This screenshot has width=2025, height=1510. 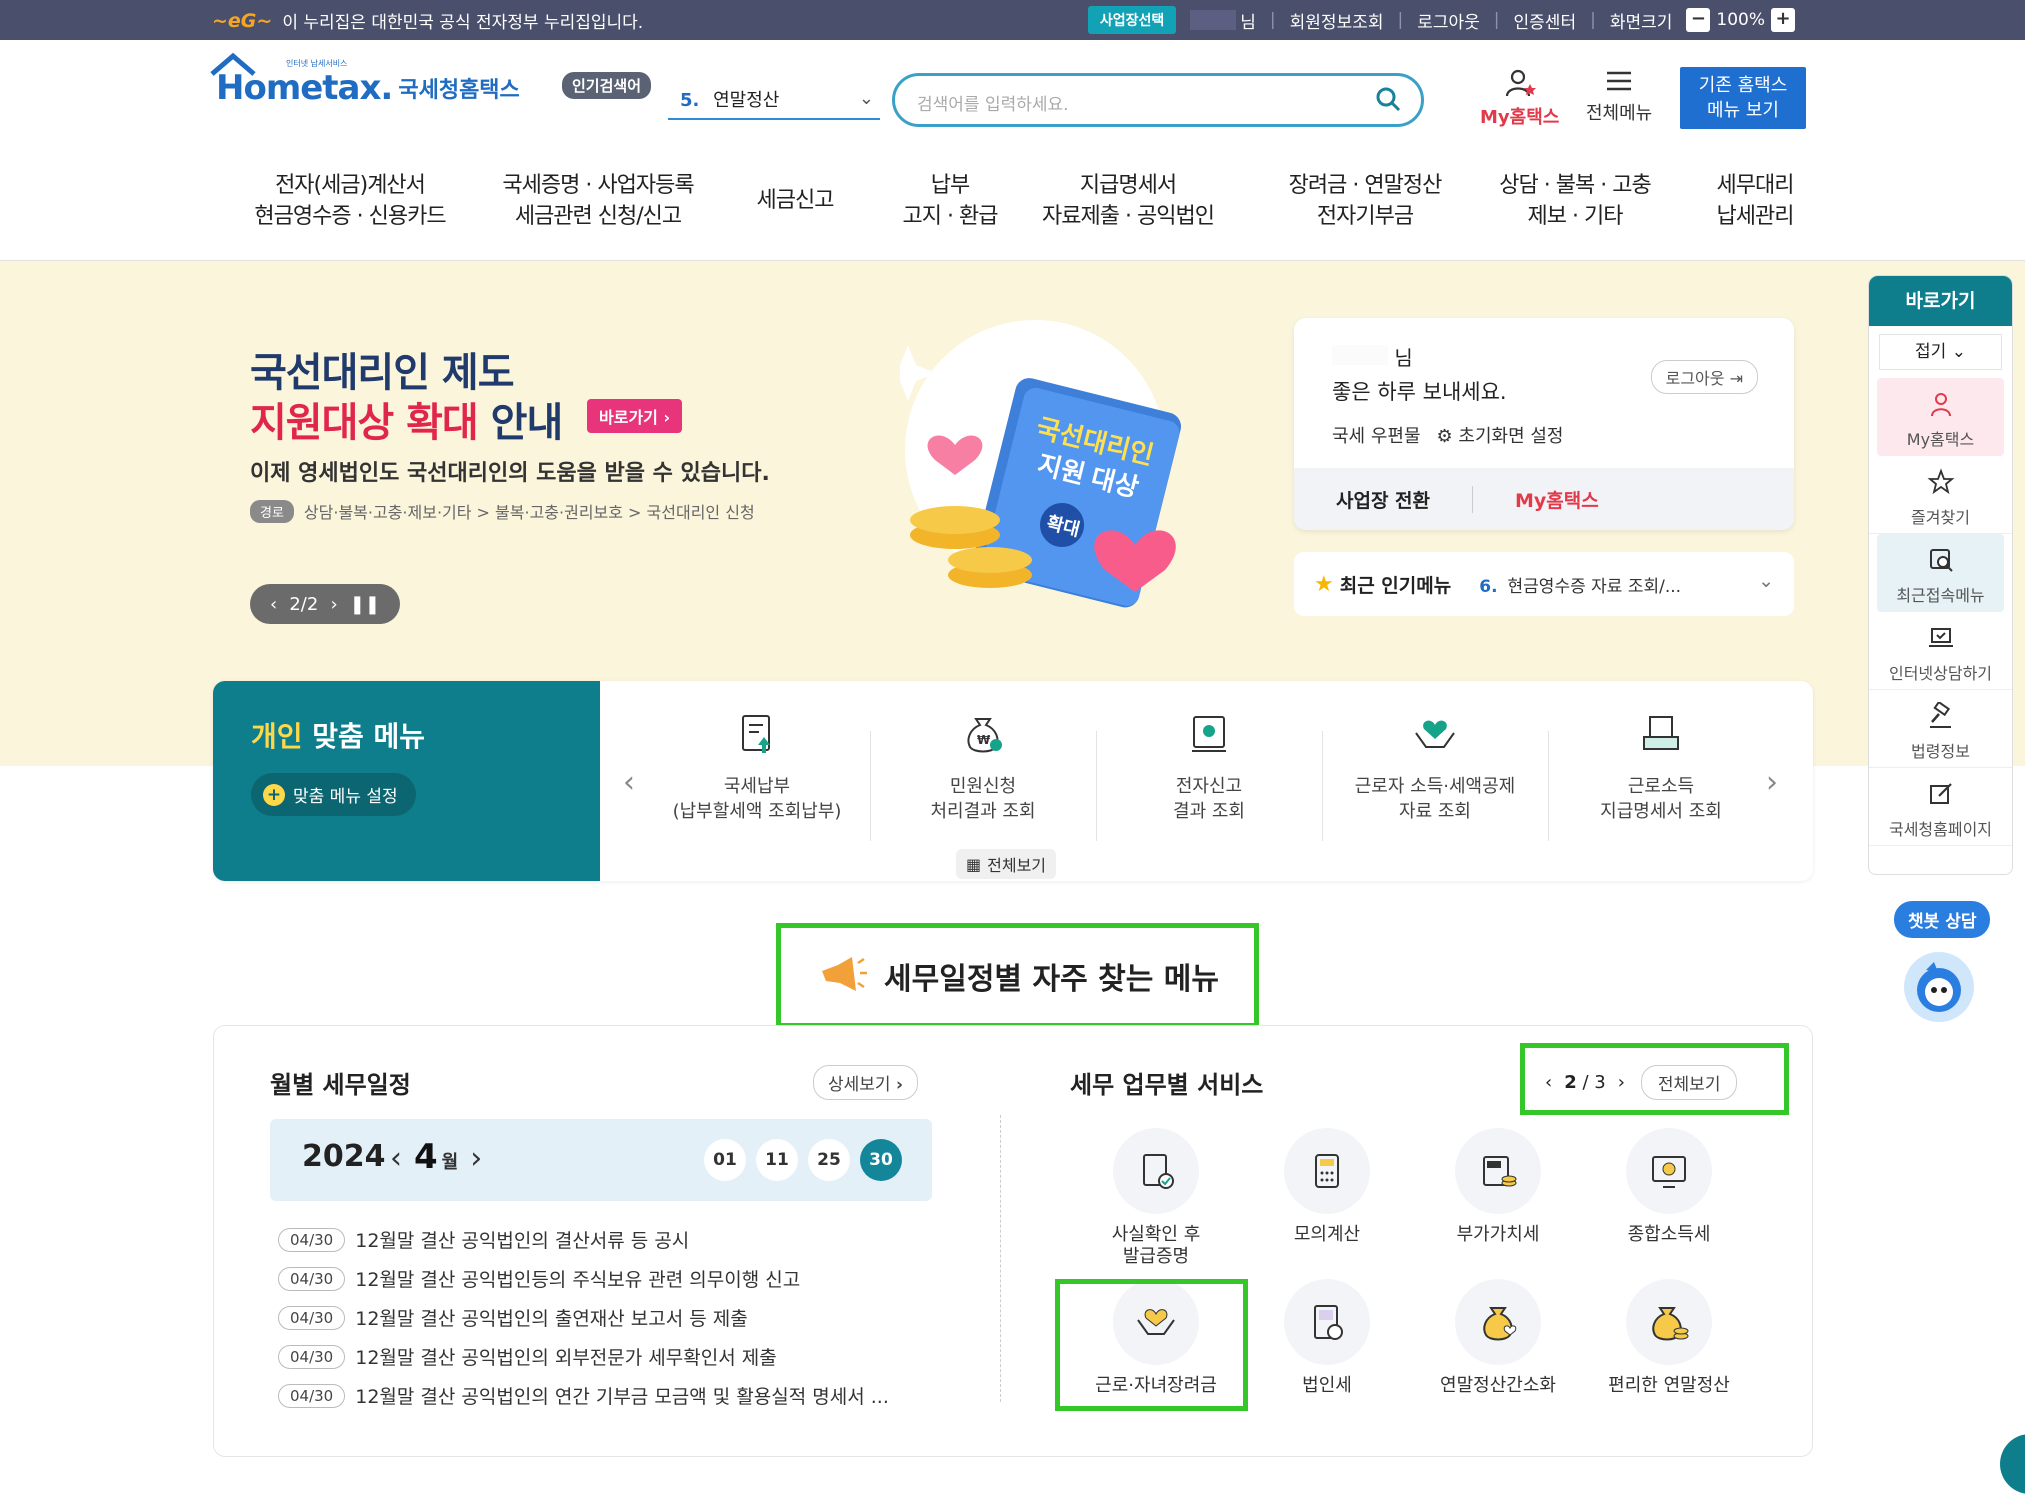 What do you see at coordinates (774, 100) in the screenshot?
I see `popular-search-select: 5. 연말정산 ⌄` at bounding box center [774, 100].